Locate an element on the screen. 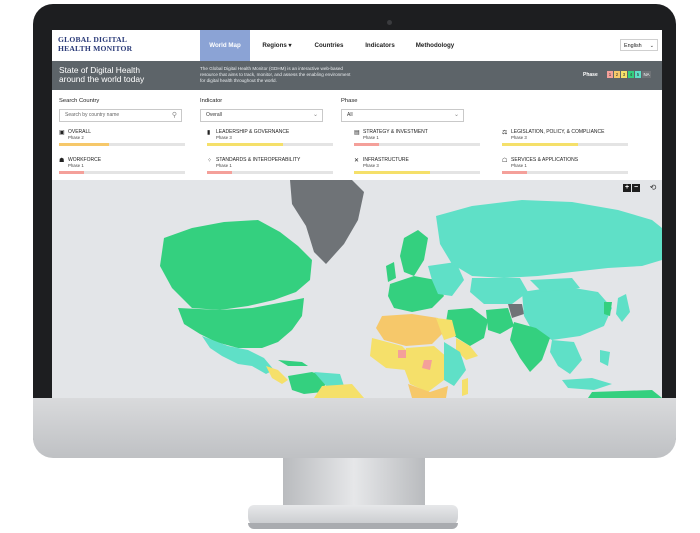  indicator-select: Overall ⌄ is located at coordinates (261, 115).